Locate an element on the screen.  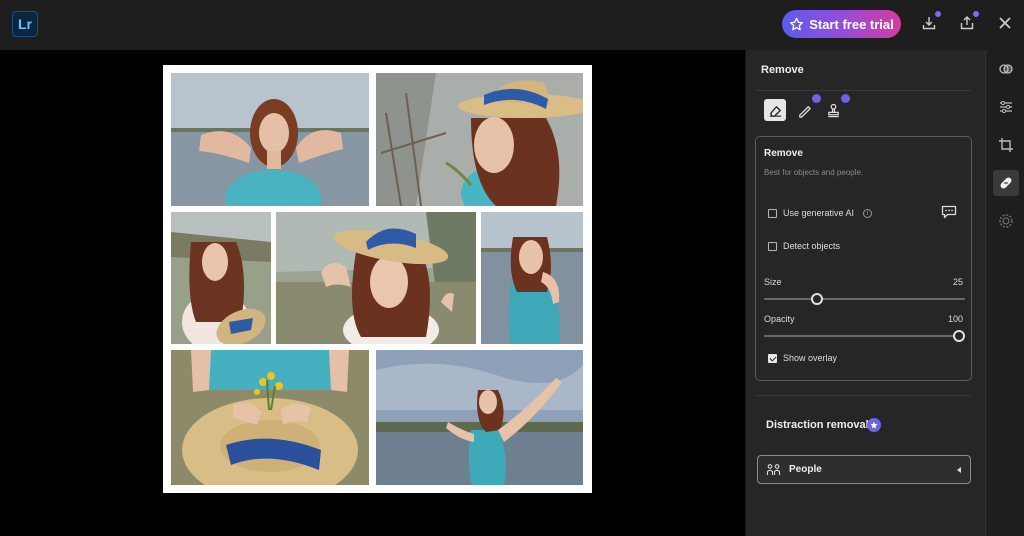
people-label: People is located at coordinates (805, 469).